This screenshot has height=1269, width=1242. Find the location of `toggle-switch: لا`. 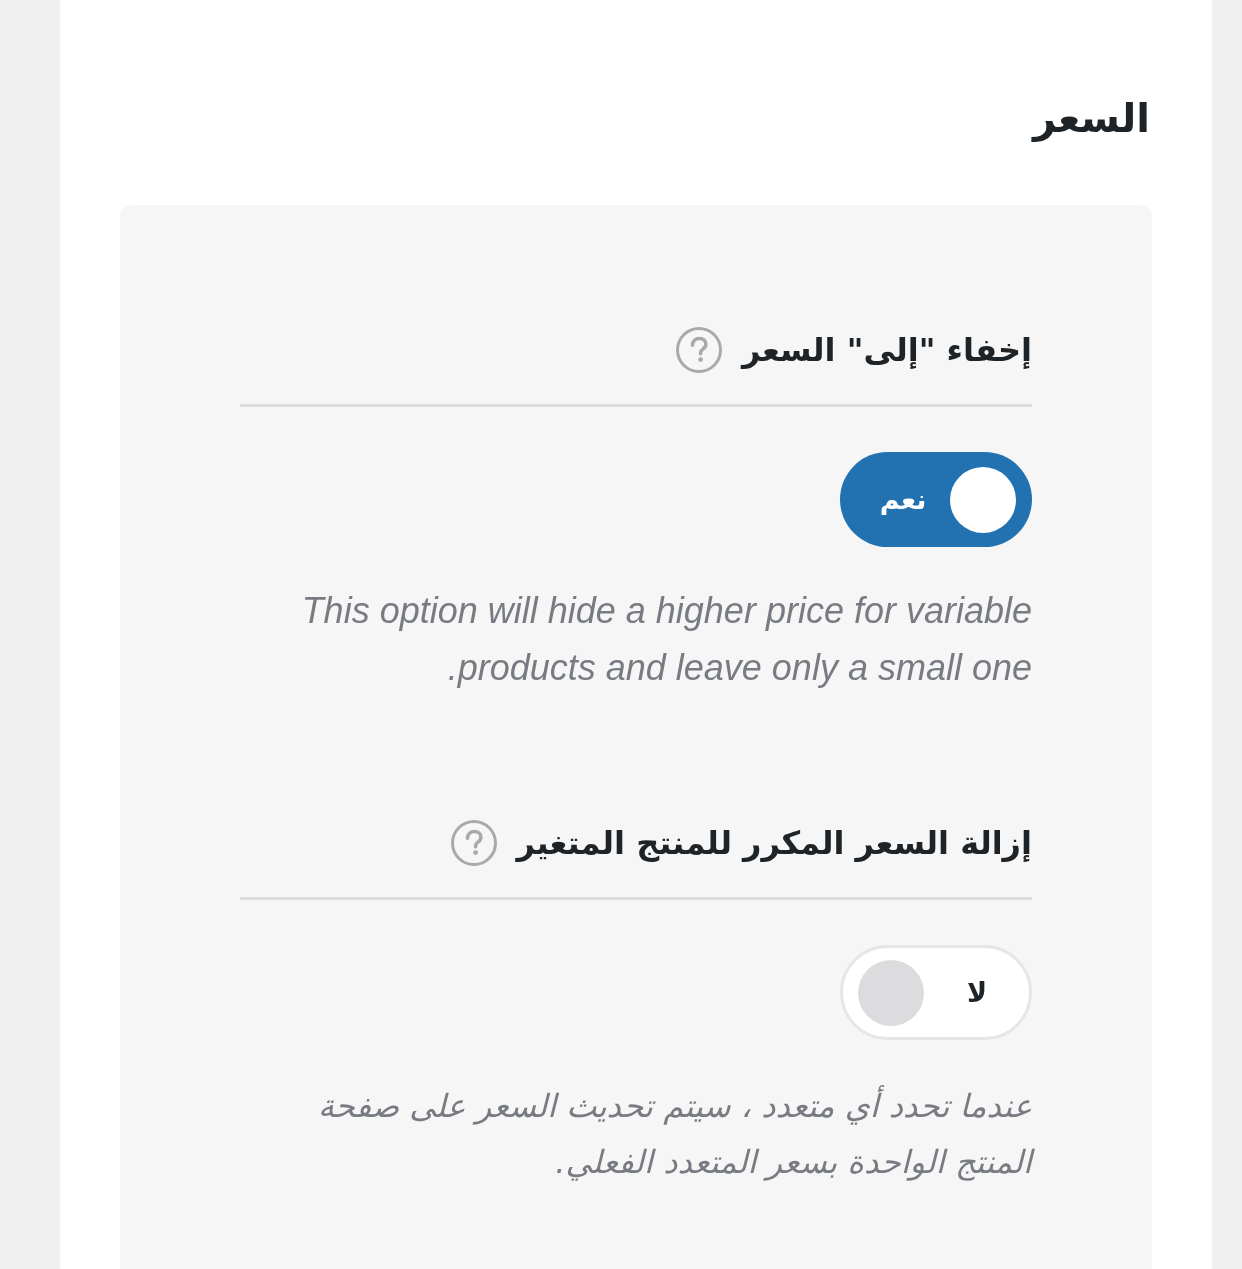

toggle-switch: لا is located at coordinates (936, 992).